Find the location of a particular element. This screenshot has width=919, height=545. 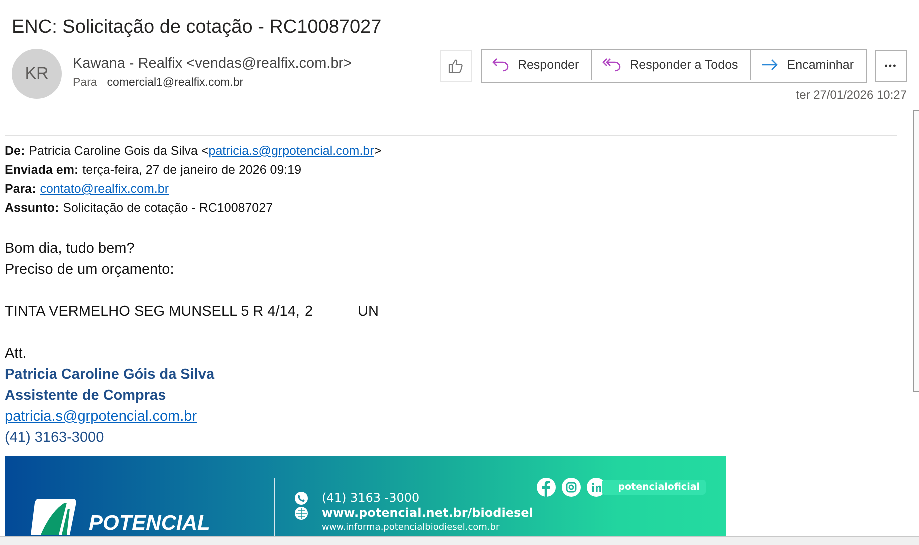

facebook-icon is located at coordinates (546, 487).